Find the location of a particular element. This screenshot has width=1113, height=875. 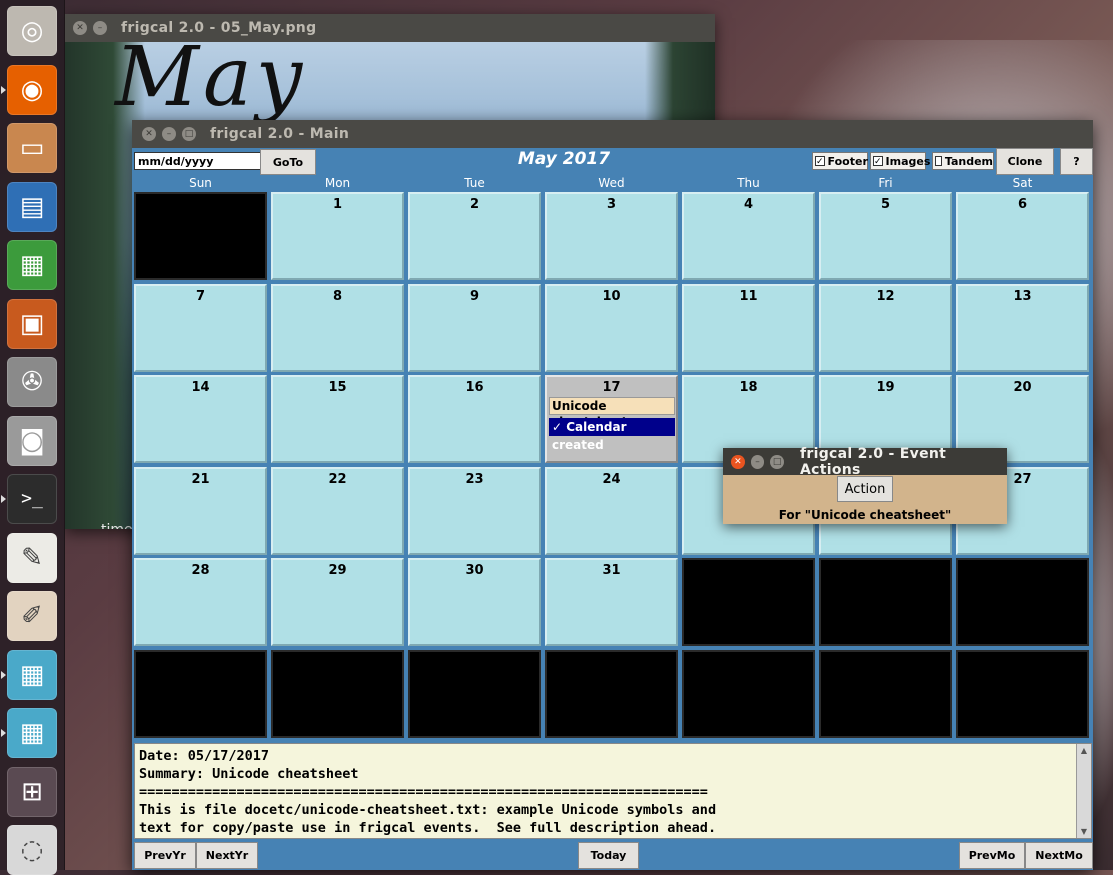

launcher-firefox: ◉ is located at coordinates (32, 89).